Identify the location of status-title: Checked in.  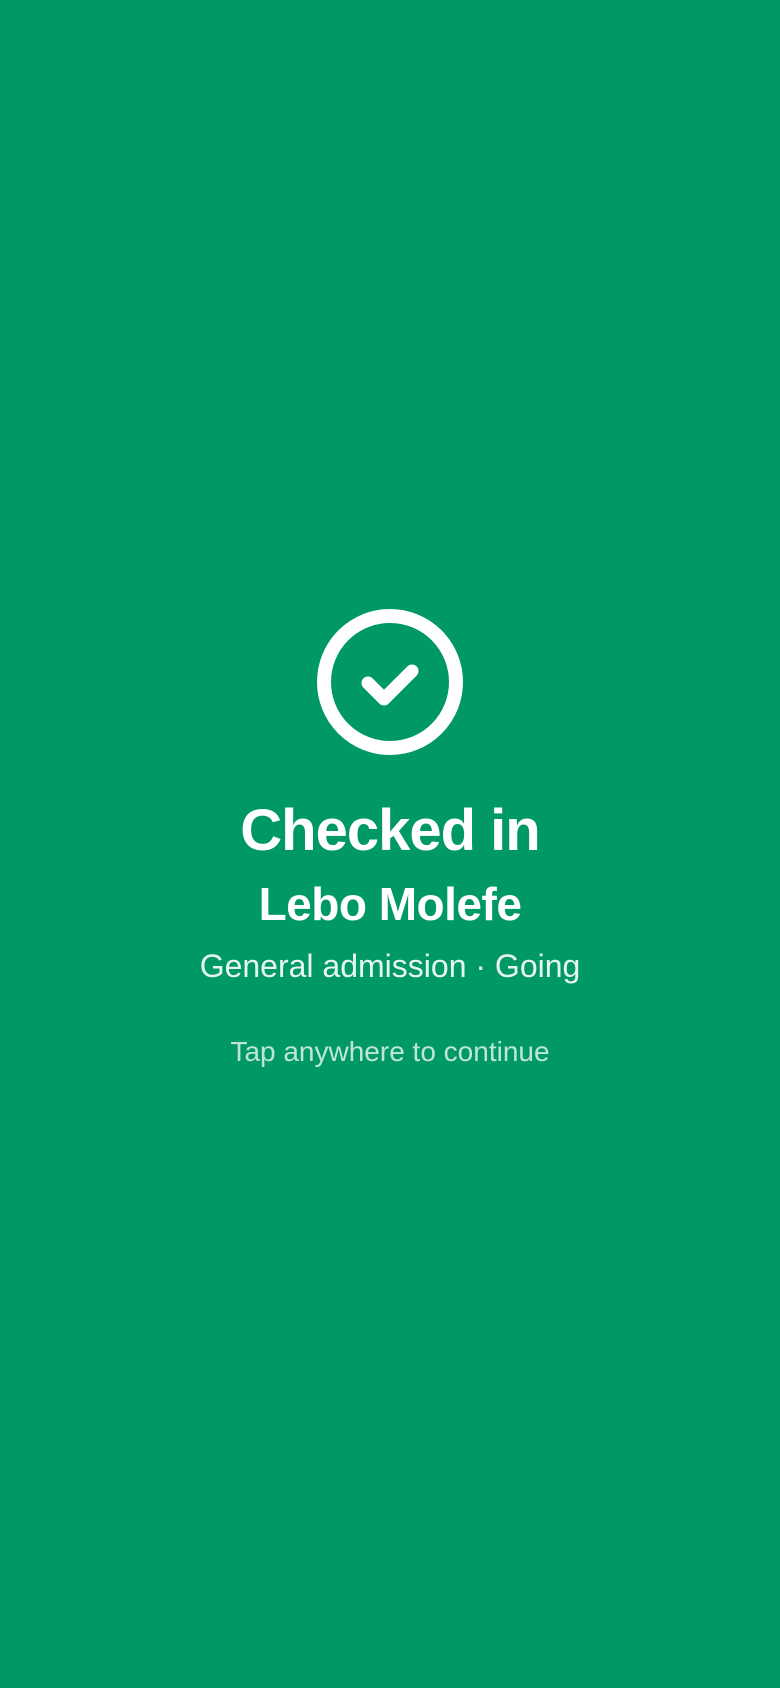
(390, 830).